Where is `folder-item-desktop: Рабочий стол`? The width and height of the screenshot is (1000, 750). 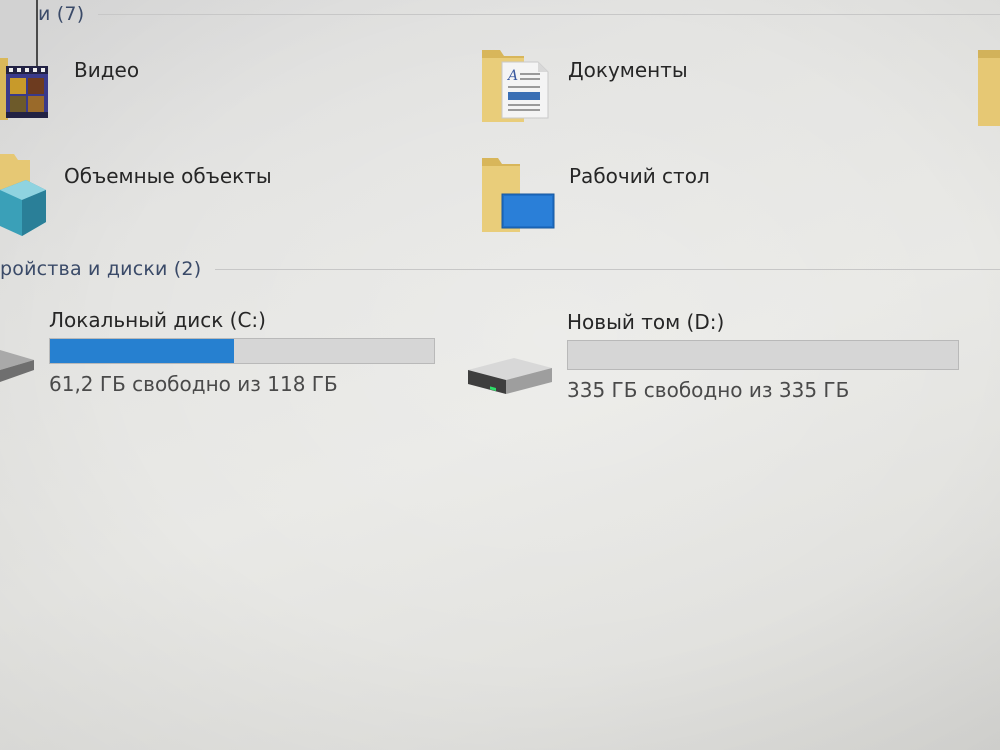
folder-item-desktop: Рабочий стол is located at coordinates (639, 176).